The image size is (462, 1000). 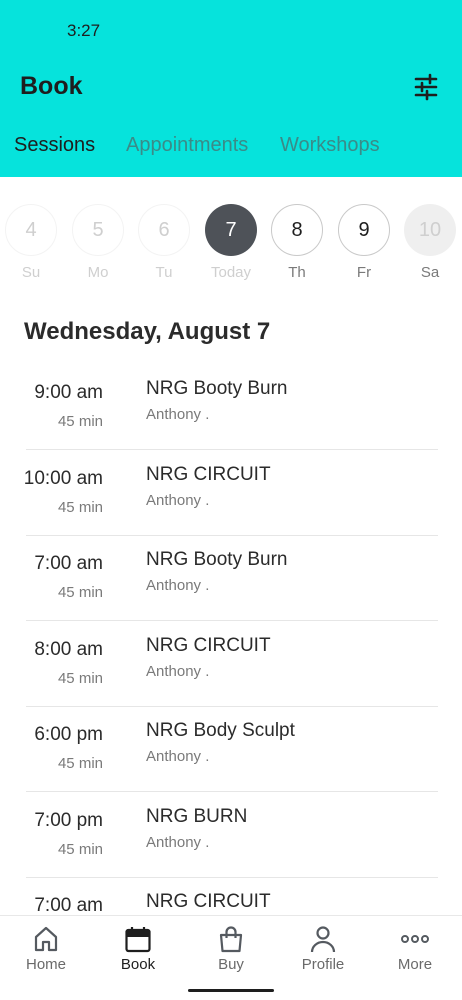 I want to click on date-item-monday: 5 Mo, so click(x=98, y=242).